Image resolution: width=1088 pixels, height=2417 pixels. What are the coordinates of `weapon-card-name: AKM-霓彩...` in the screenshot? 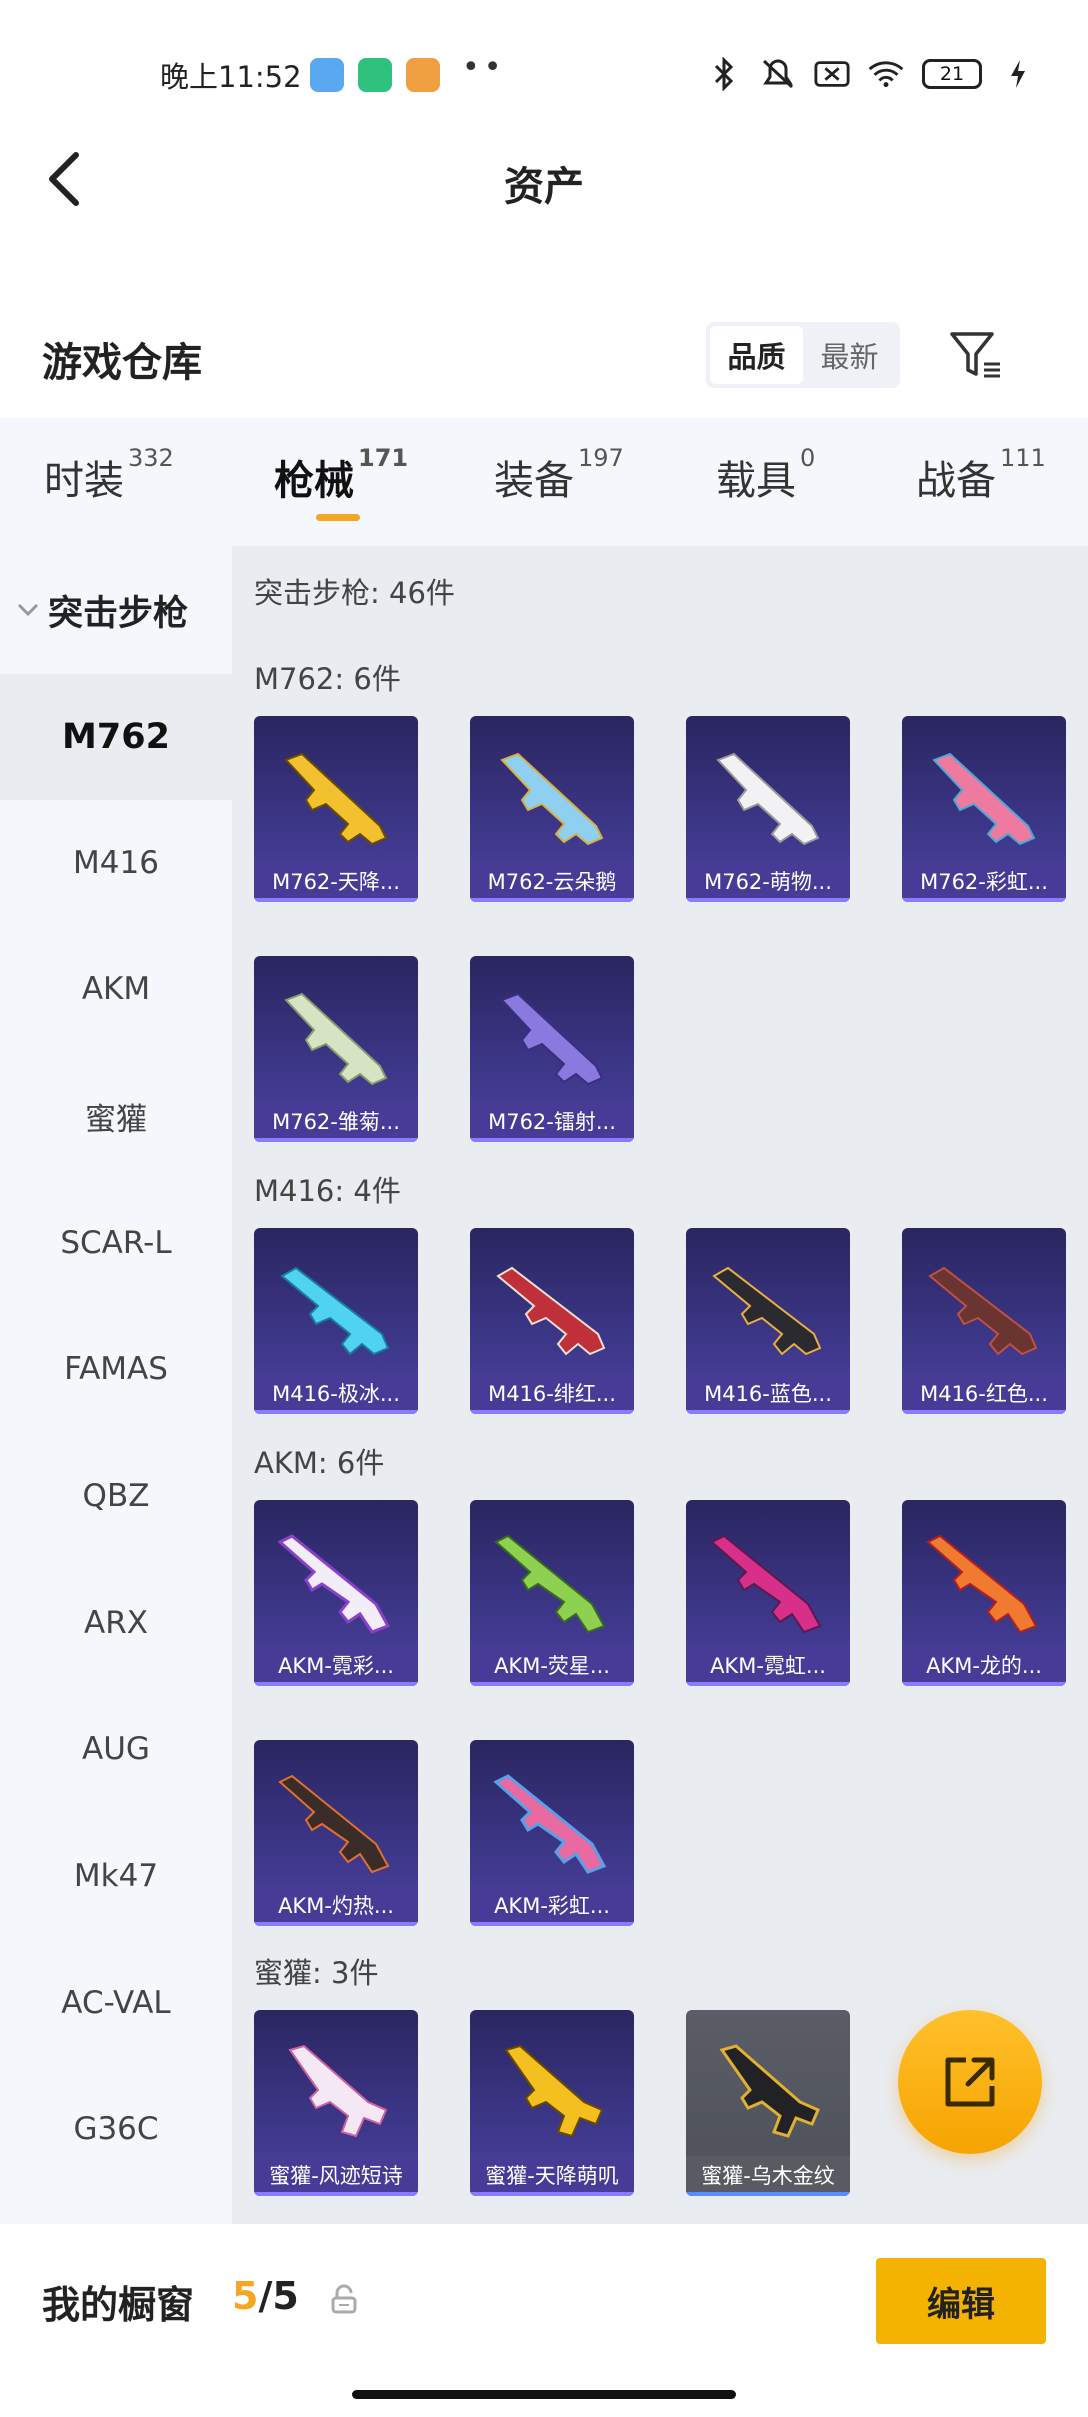 It's located at (336, 1666).